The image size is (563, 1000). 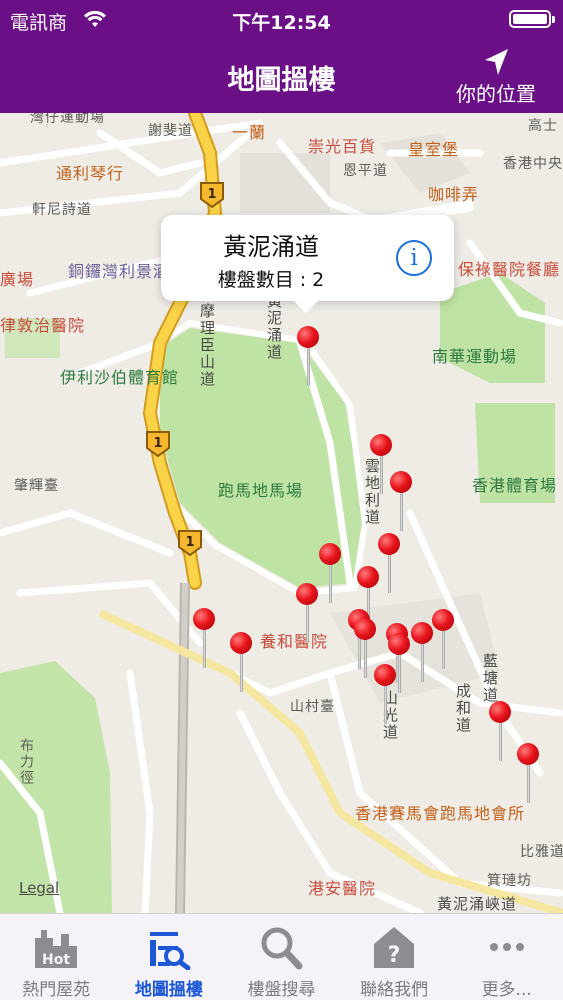 I want to click on map-label: 廣場, so click(x=17, y=279).